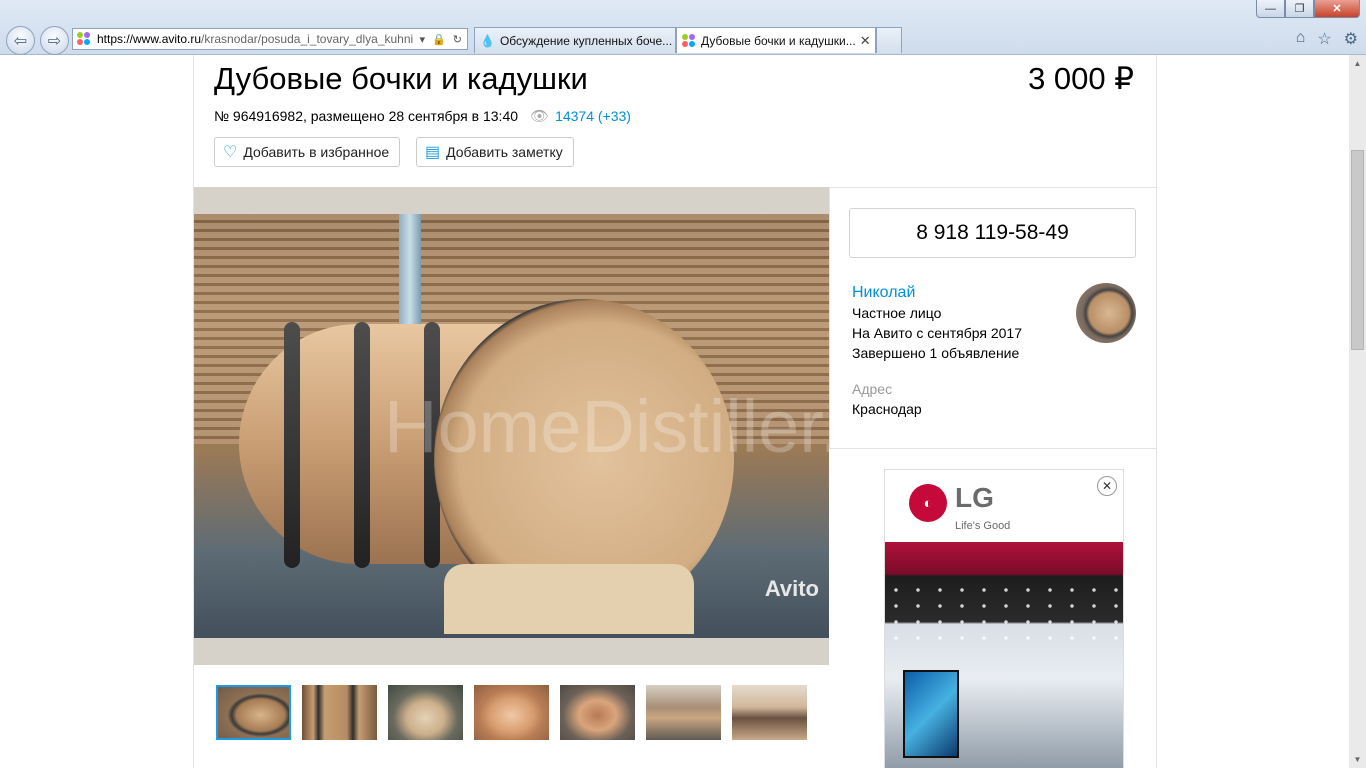 The image size is (1366, 768). Describe the element at coordinates (316, 152) in the screenshot. I see `add-to-favorites-label: Добавить в избранное` at that location.